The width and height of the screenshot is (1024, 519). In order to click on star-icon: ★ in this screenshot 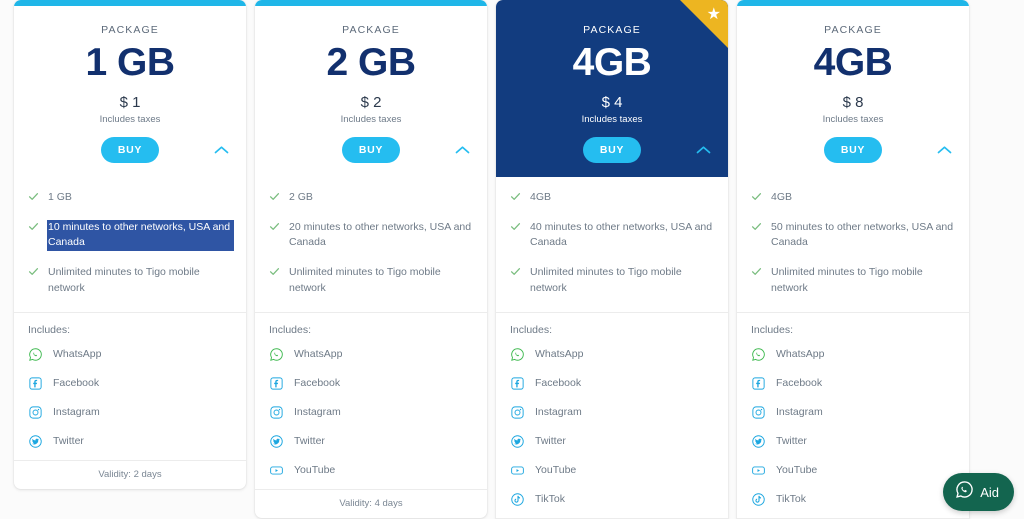, I will do `click(713, 14)`.